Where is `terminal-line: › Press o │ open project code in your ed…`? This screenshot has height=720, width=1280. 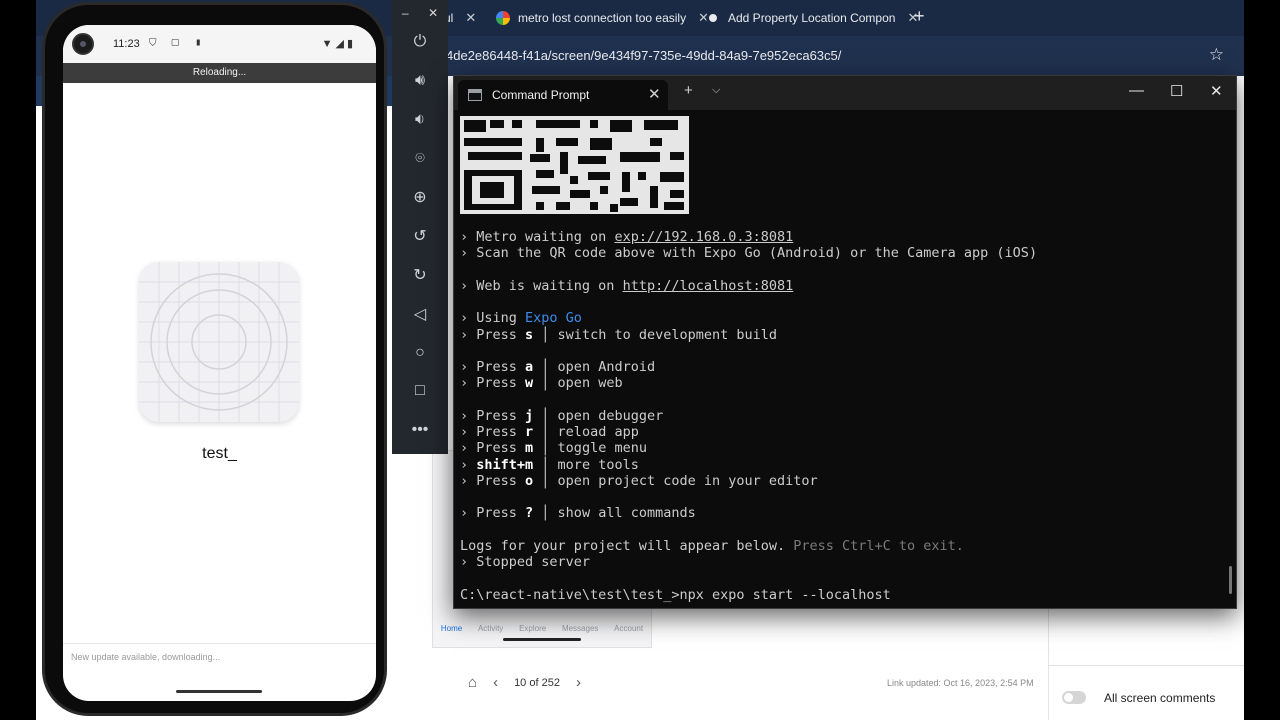
terminal-line: › Press o │ open project code in your ed… is located at coordinates (748, 481).